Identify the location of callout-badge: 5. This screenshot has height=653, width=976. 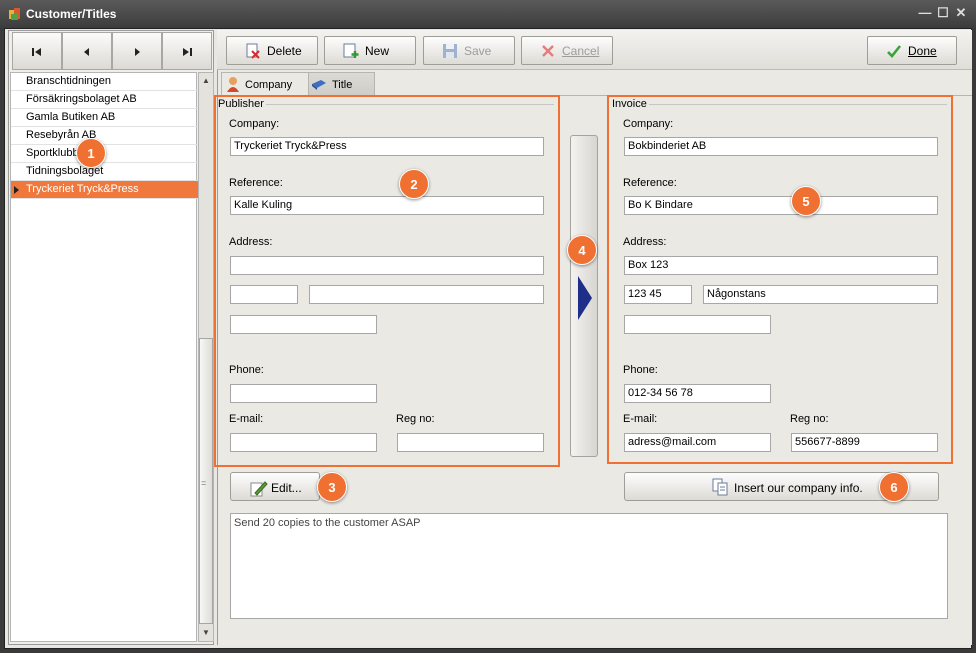
(806, 201).